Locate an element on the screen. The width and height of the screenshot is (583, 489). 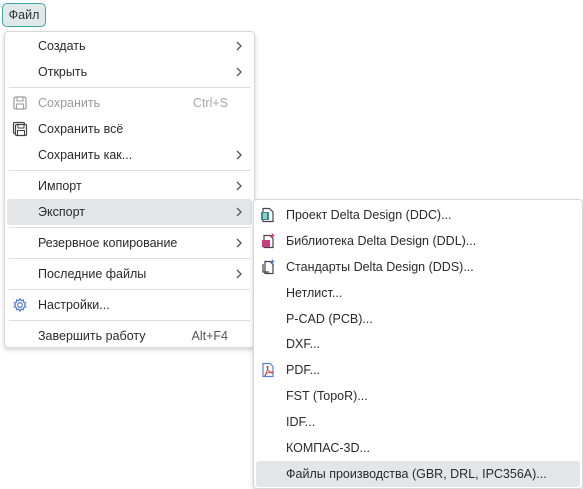
menu-item-label: Резервное копирование is located at coordinates (108, 243).